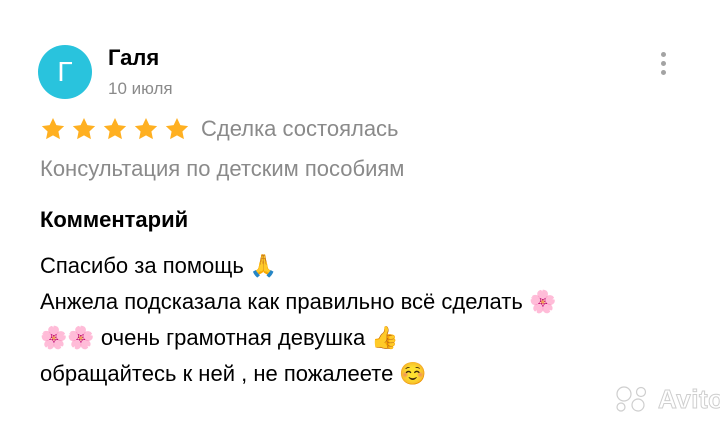 The width and height of the screenshot is (720, 423). Describe the element at coordinates (65, 72) in the screenshot. I see `avatar: Г` at that location.